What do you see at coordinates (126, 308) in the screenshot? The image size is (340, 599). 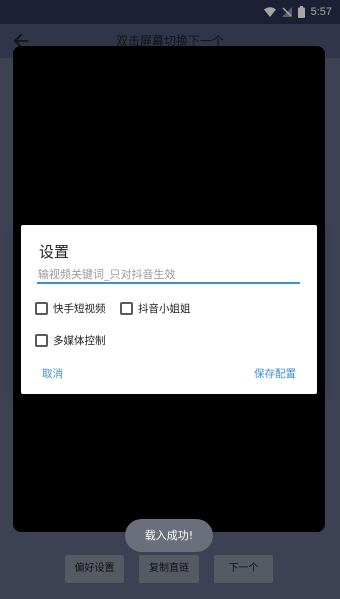 I see `douyin-checkbox` at bounding box center [126, 308].